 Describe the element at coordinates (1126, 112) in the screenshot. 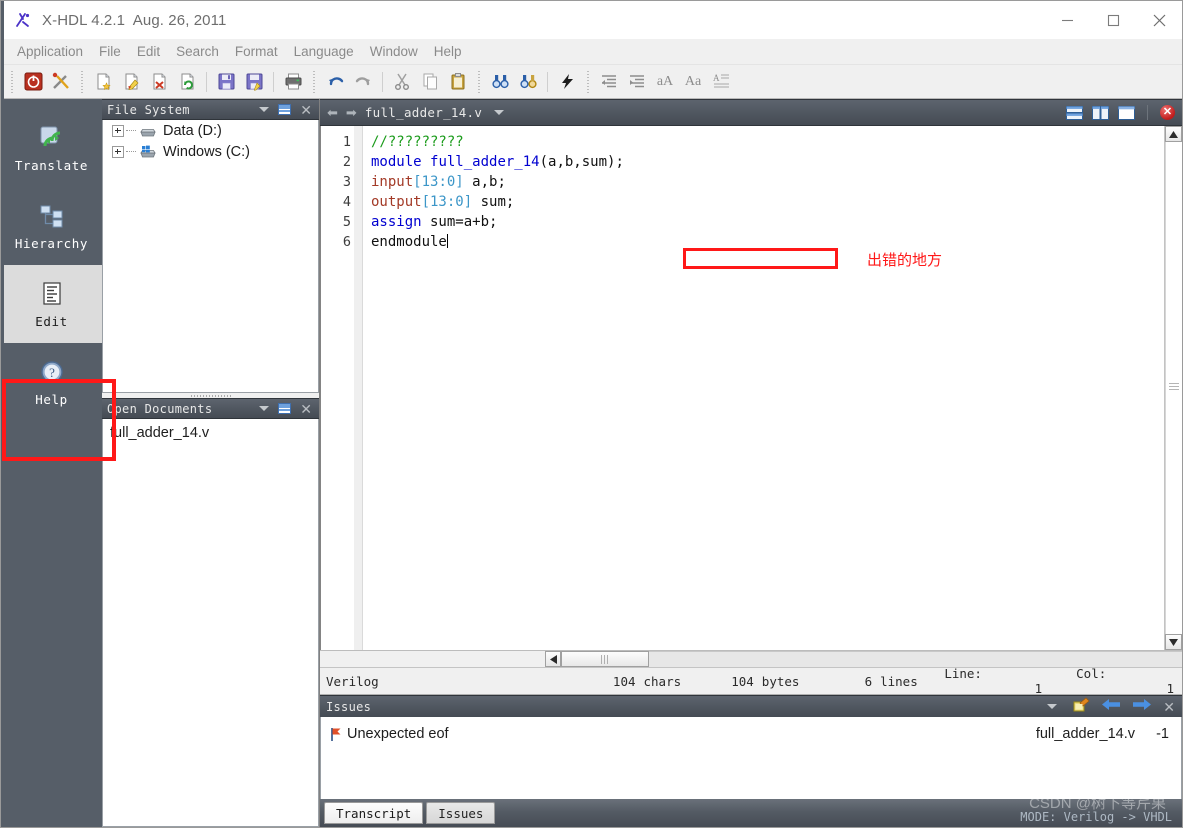

I see `cascade-windows-icon` at that location.